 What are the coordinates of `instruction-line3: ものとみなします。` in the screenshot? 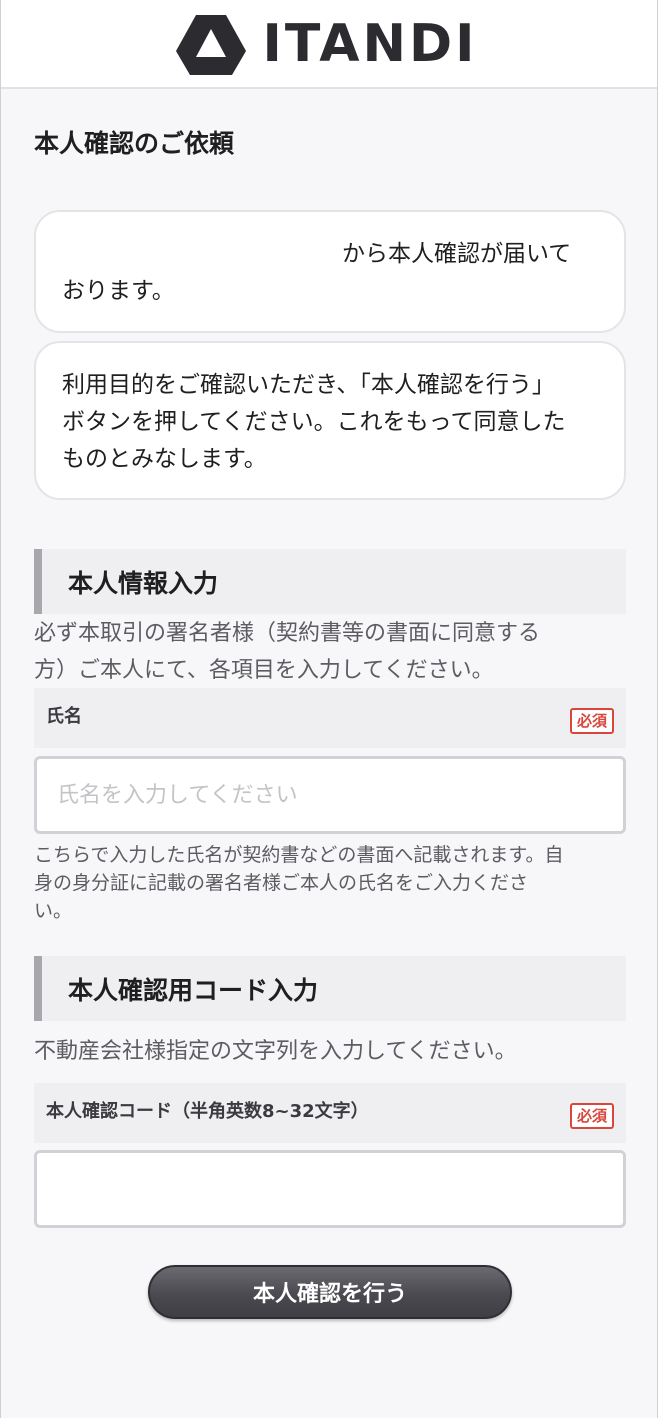 It's located at (164, 459).